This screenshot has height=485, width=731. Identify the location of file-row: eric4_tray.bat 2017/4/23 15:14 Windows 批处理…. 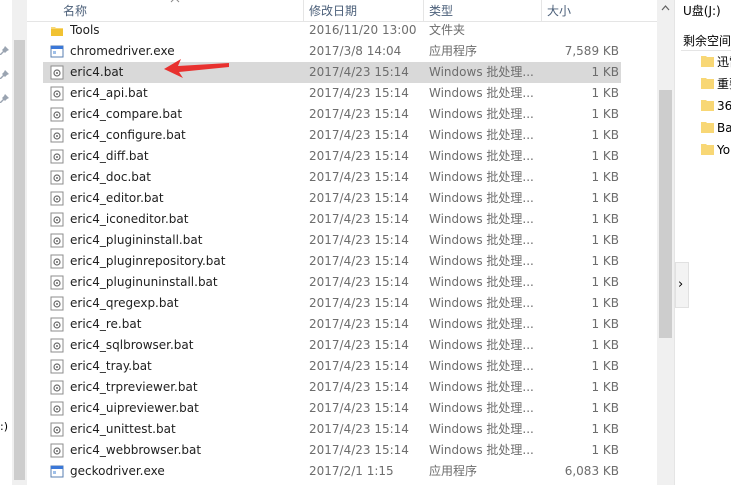
(332, 366).